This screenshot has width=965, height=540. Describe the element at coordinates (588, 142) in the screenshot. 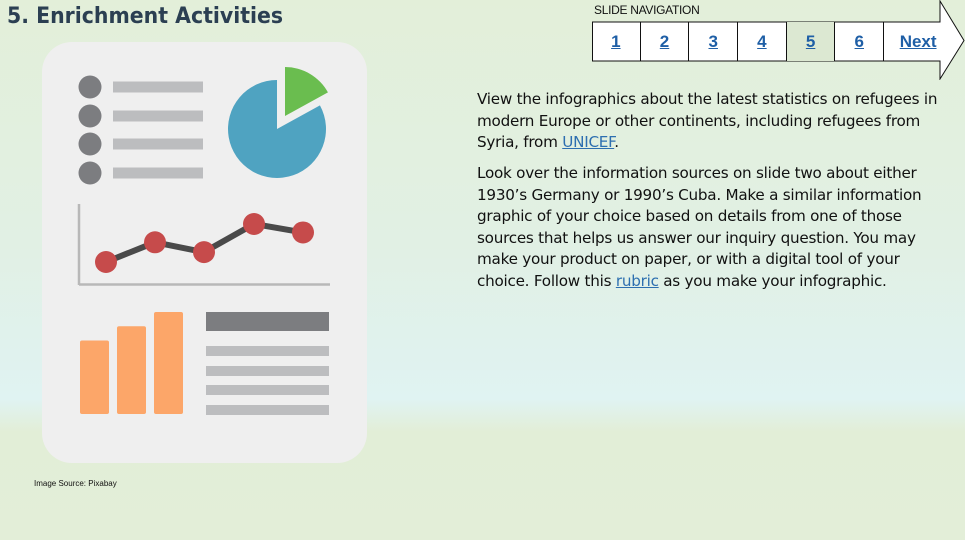

I see `unicef-link: UNICEF` at that location.